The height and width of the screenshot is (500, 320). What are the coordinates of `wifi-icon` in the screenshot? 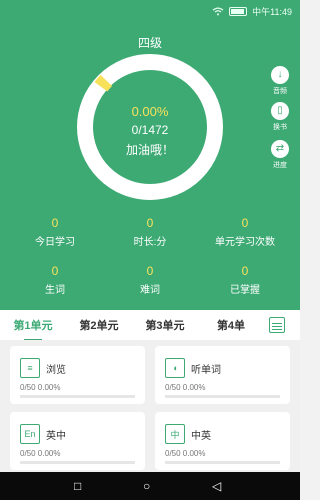 It's located at (218, 11).